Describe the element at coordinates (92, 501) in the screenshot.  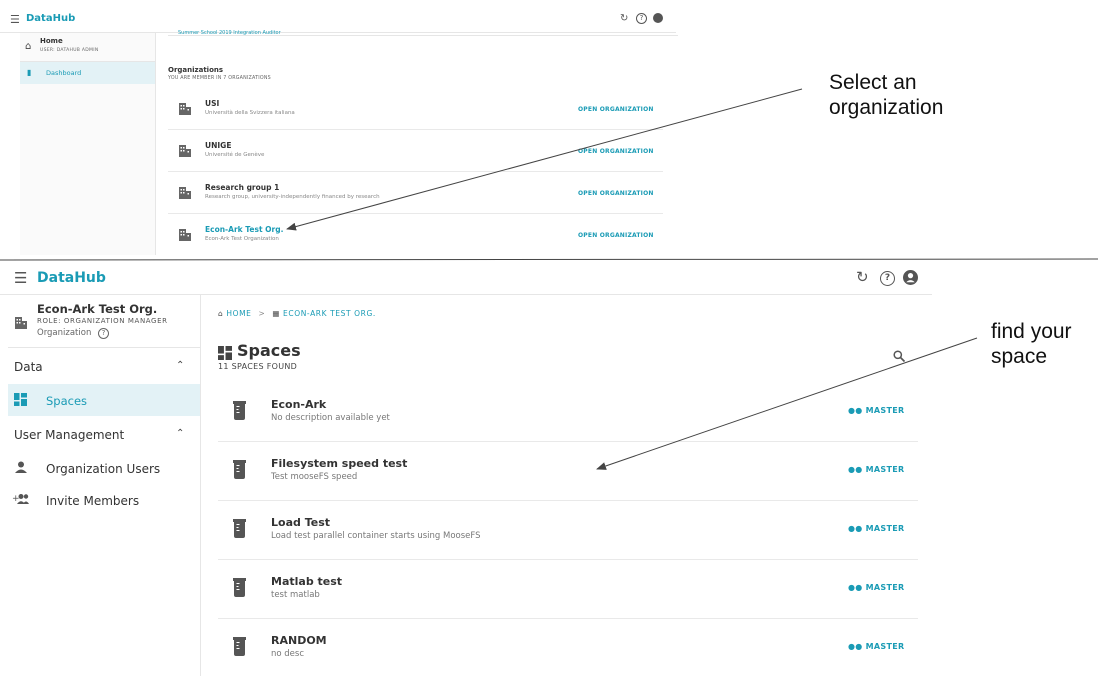
I see `sidebar-item-invite-members: Invite Members` at that location.